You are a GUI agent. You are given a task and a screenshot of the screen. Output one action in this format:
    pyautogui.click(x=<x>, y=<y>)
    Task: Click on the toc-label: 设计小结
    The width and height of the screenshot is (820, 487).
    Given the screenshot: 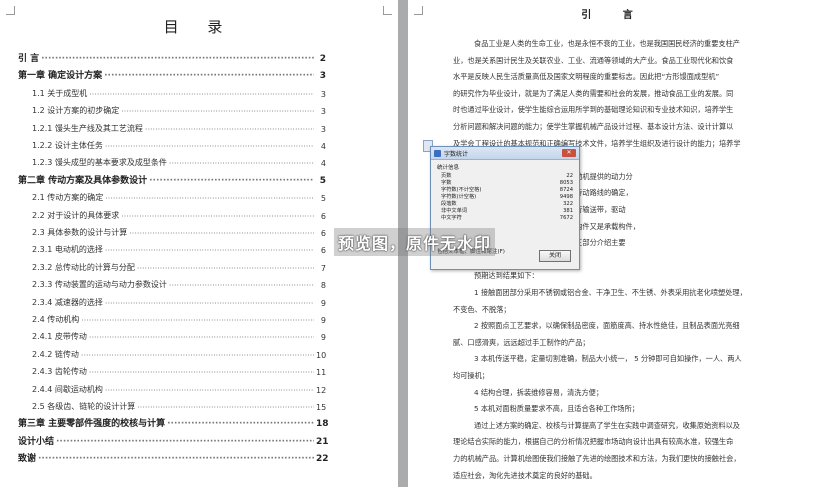 What is the action you would take?
    pyautogui.click(x=36, y=441)
    